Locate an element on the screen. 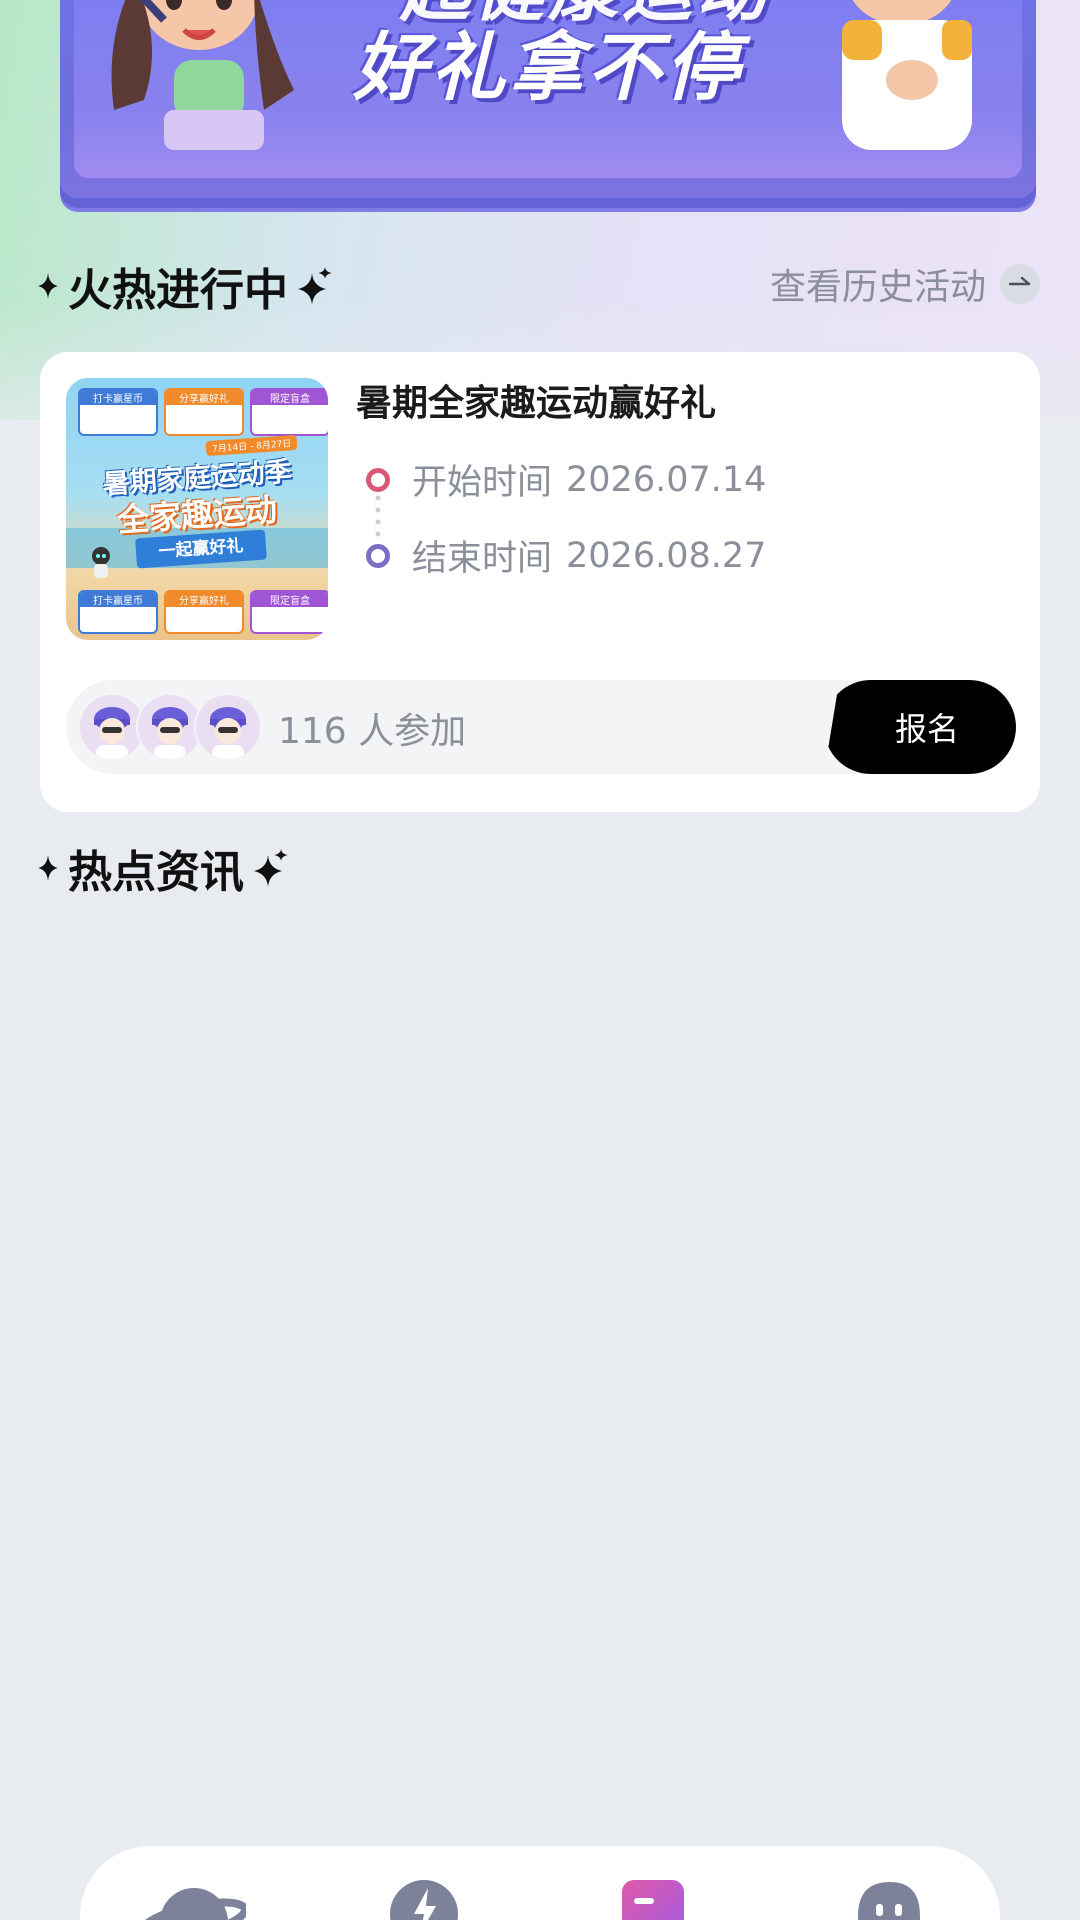  start-time-row: 开始时间 2026.07.14 is located at coordinates (566, 479).